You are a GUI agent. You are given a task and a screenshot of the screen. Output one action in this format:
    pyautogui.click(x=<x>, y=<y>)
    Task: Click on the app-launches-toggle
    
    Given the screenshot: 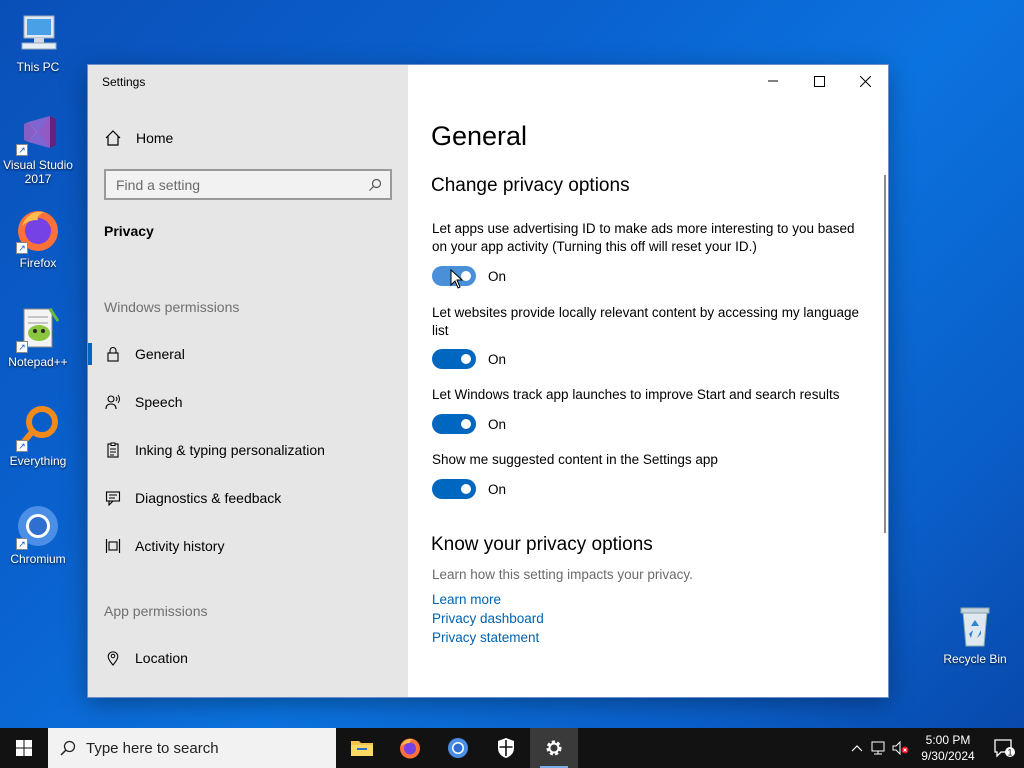 What is the action you would take?
    pyautogui.click(x=454, y=424)
    